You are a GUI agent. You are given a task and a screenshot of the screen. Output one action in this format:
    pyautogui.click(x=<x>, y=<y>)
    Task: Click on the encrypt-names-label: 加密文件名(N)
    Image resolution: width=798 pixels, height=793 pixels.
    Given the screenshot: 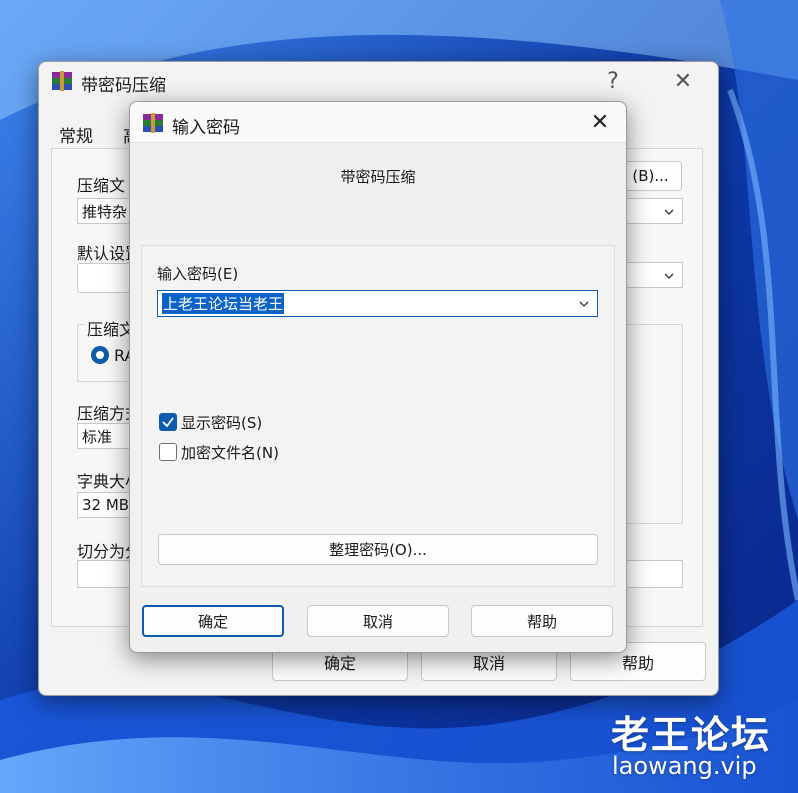 What is the action you would take?
    pyautogui.click(x=230, y=453)
    